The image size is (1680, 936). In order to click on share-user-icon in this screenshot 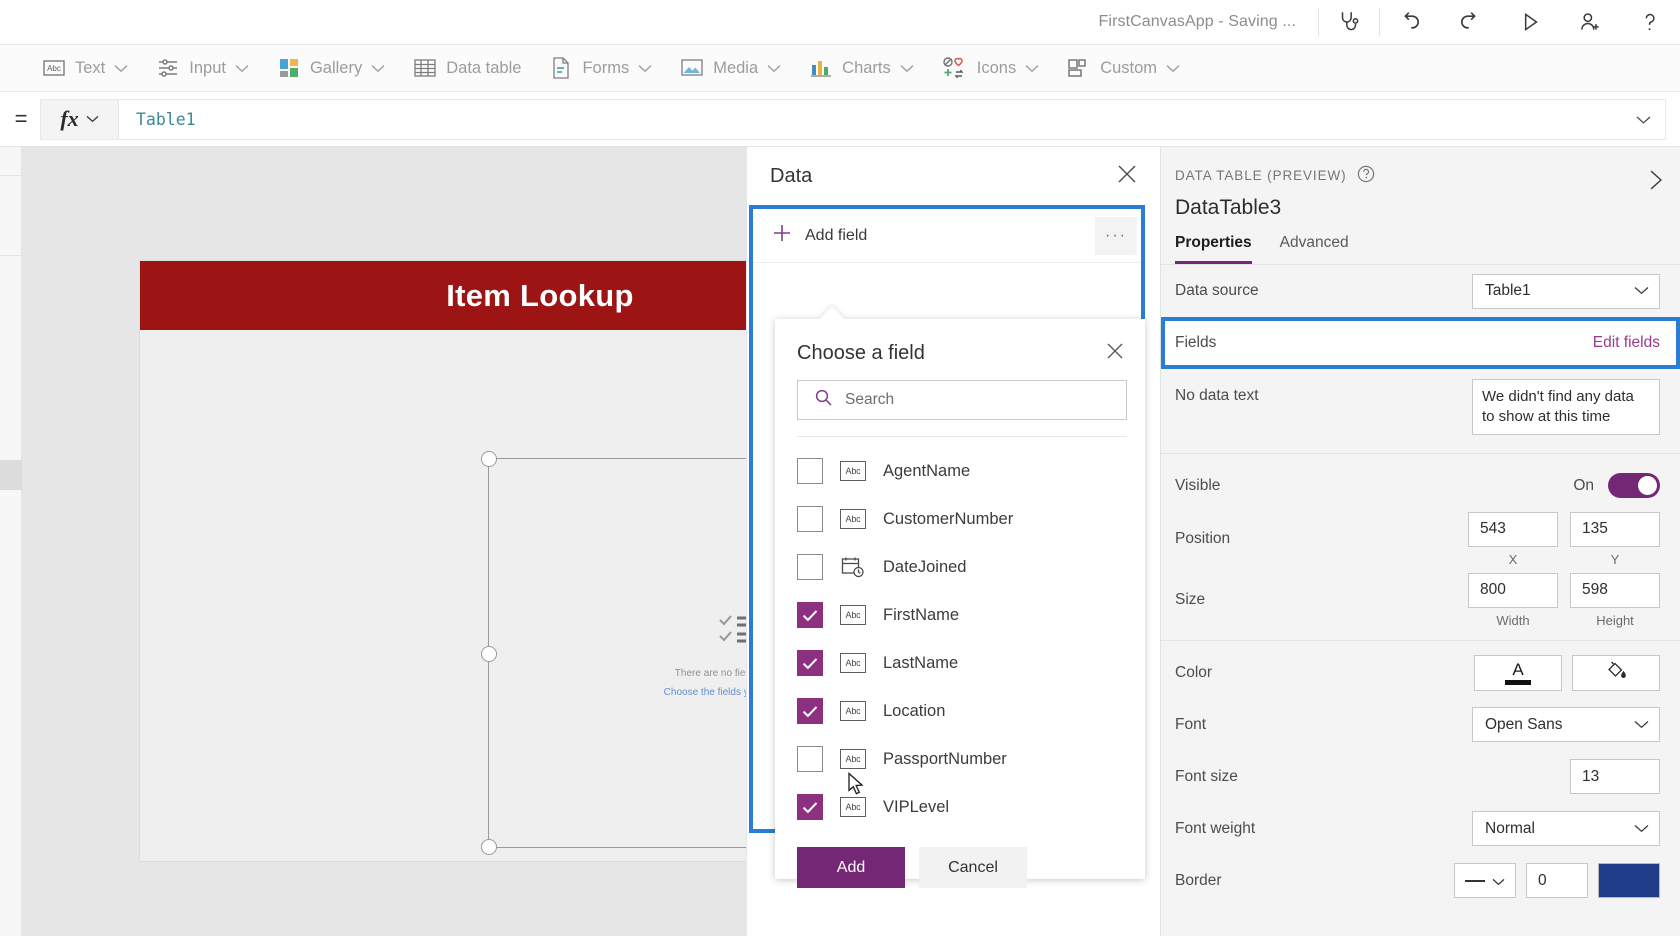, I will do `click(1590, 22)`.